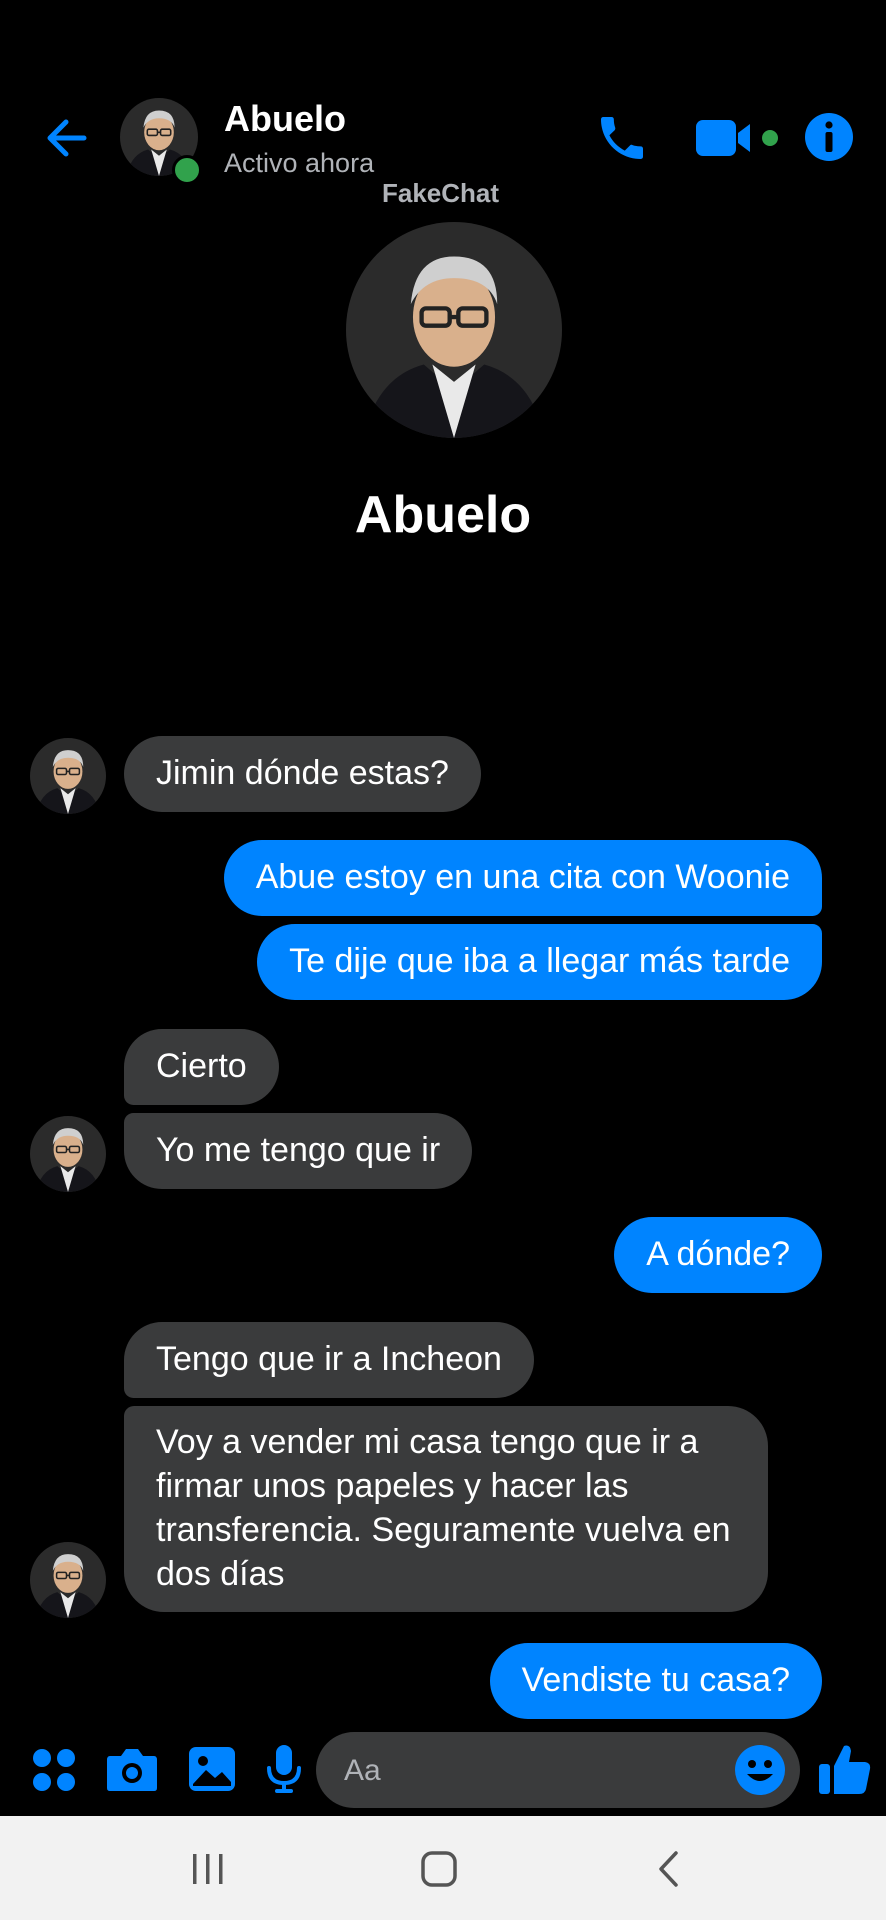  What do you see at coordinates (302, 774) in the screenshot?
I see `message-bubble-received: Jimin dónde estas?` at bounding box center [302, 774].